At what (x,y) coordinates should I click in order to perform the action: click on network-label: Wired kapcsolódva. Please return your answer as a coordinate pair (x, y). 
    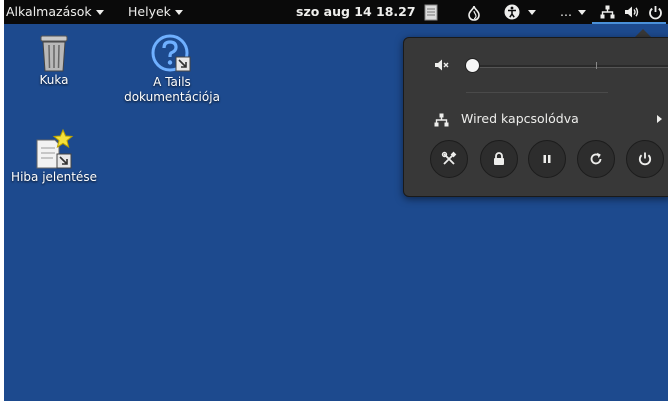
    Looking at the image, I should click on (520, 118).